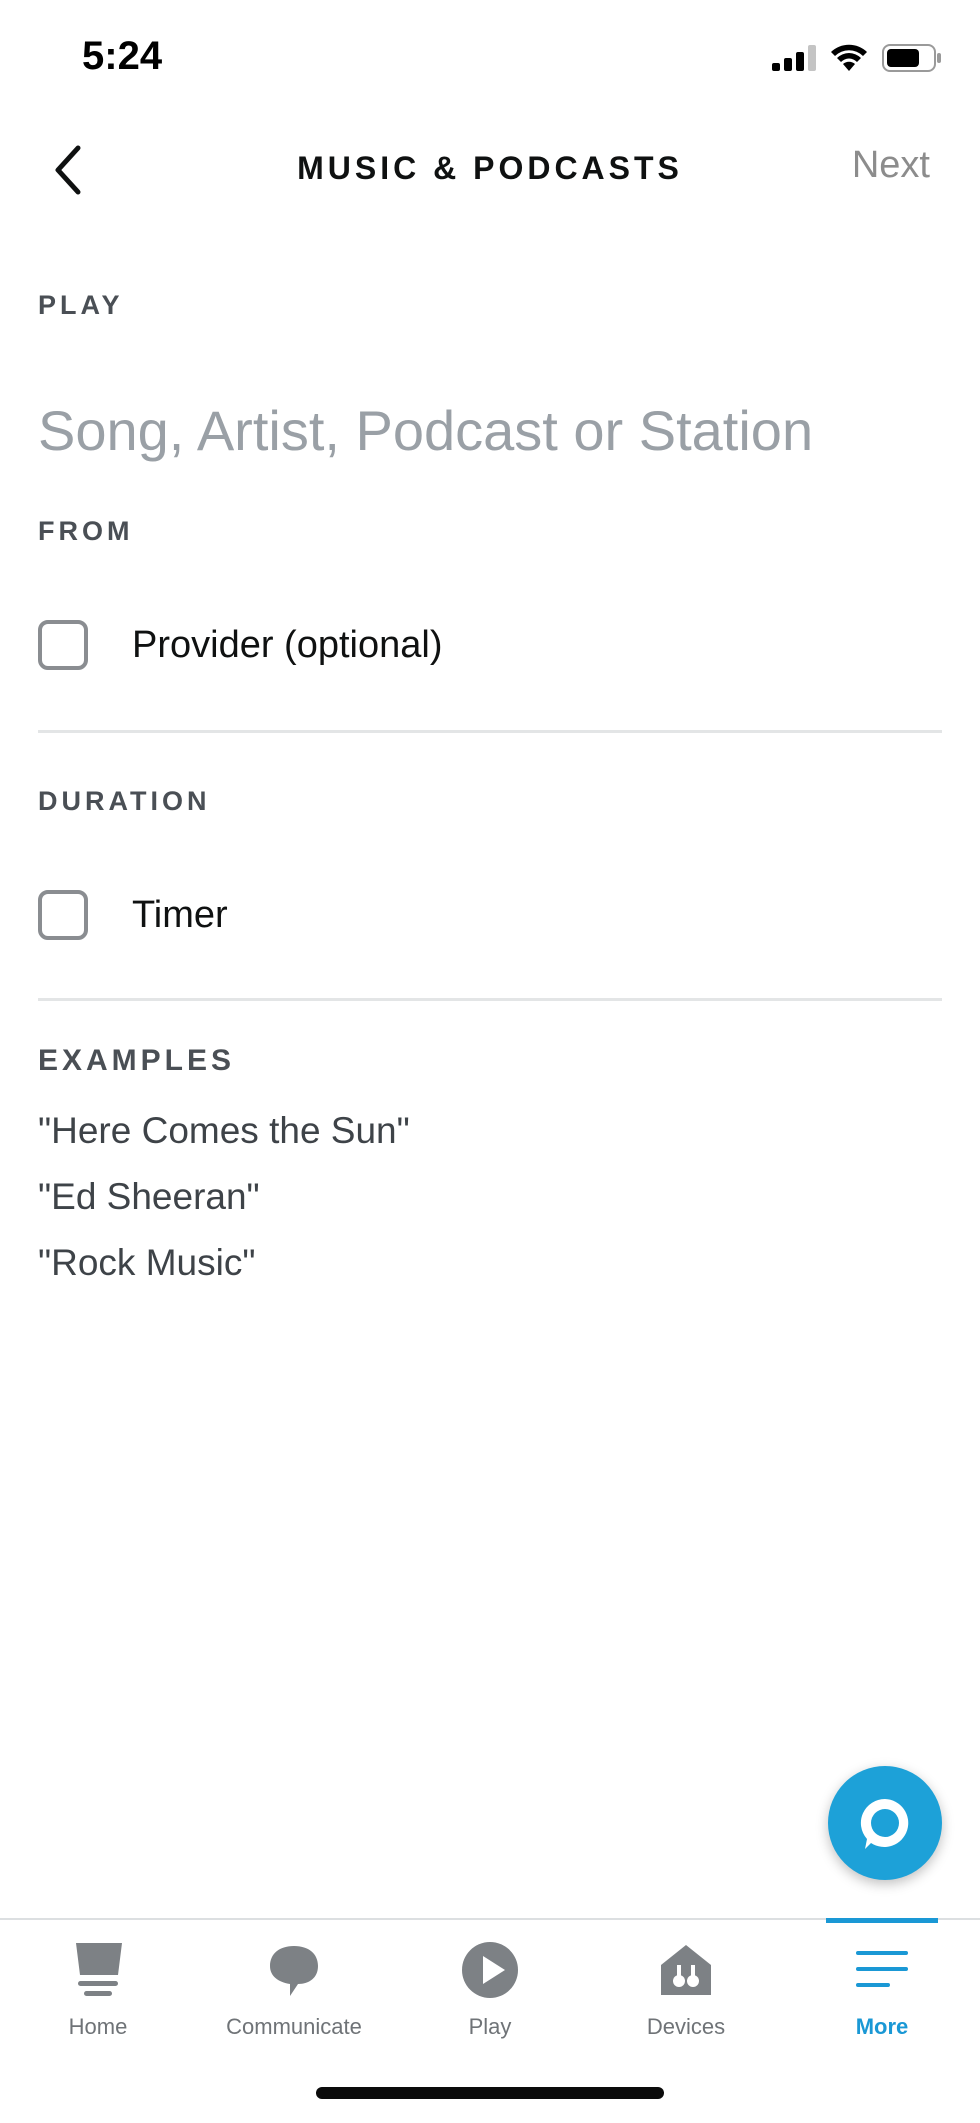 Image resolution: width=980 pixels, height=2123 pixels. Describe the element at coordinates (882, 1970) in the screenshot. I see `menu-icon` at that location.